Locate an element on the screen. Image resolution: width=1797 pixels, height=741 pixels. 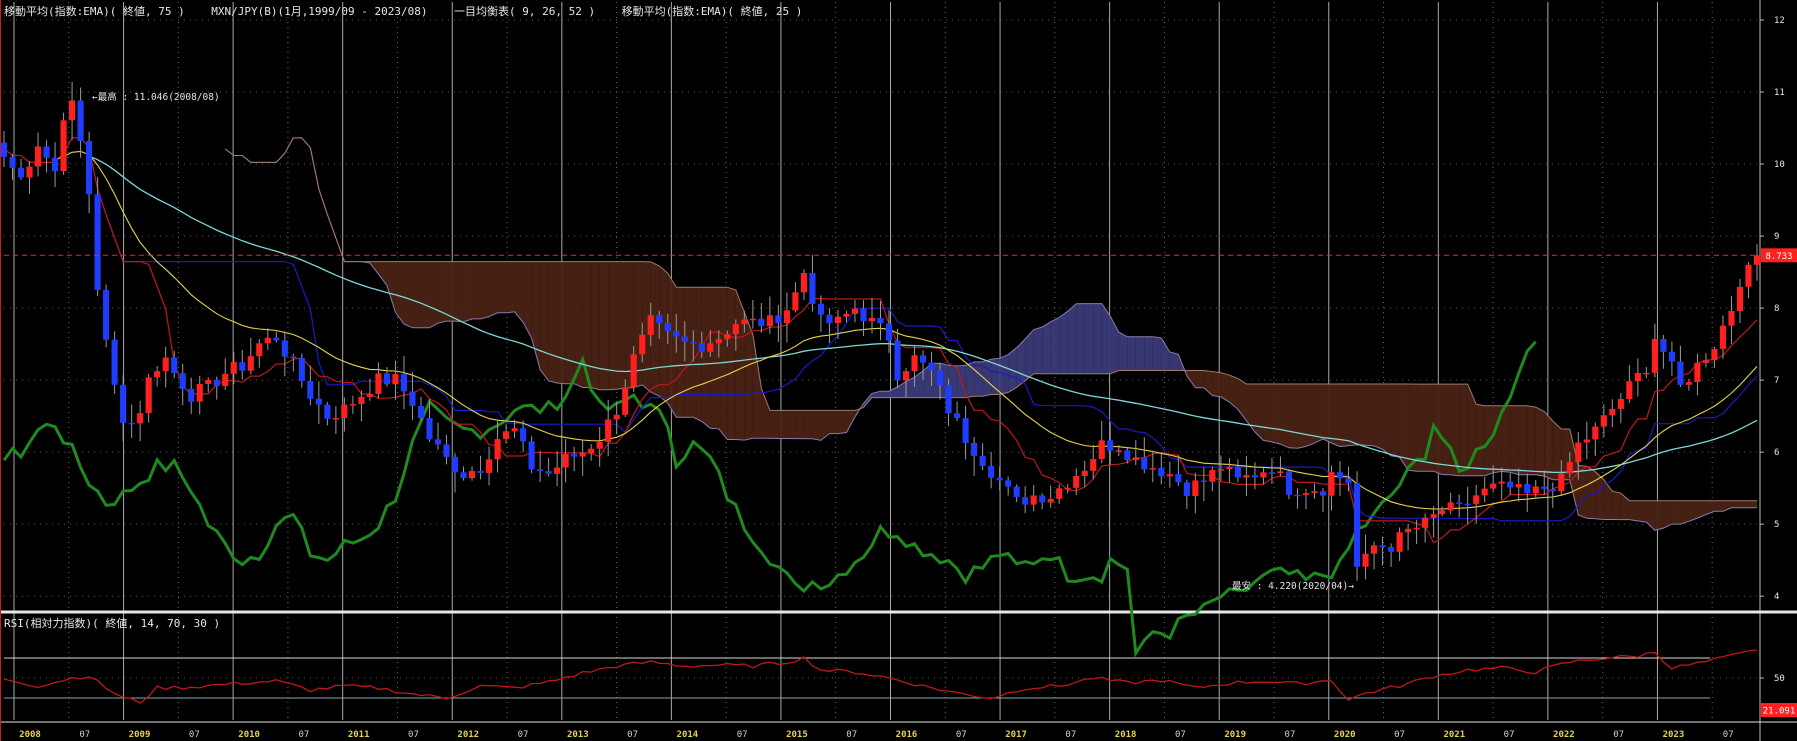
x-tick-label: 2011 is located at coordinates (359, 735).